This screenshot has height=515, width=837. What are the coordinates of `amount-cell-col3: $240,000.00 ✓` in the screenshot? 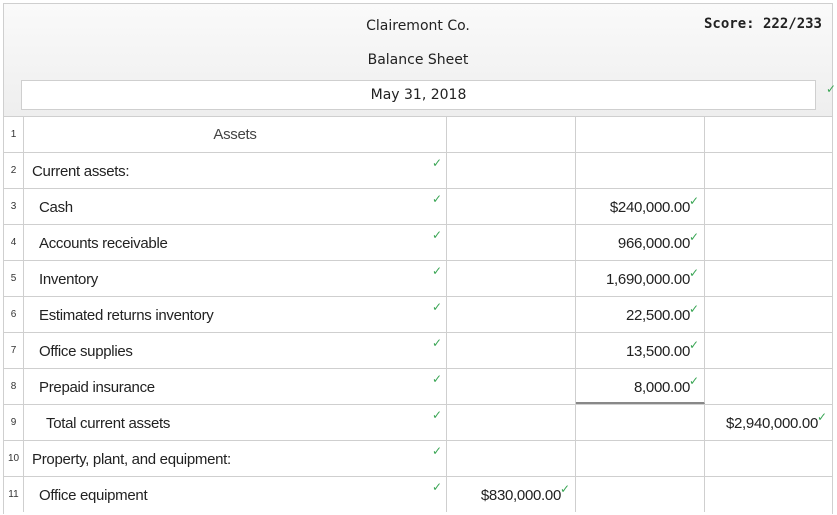 It's located at (640, 206).